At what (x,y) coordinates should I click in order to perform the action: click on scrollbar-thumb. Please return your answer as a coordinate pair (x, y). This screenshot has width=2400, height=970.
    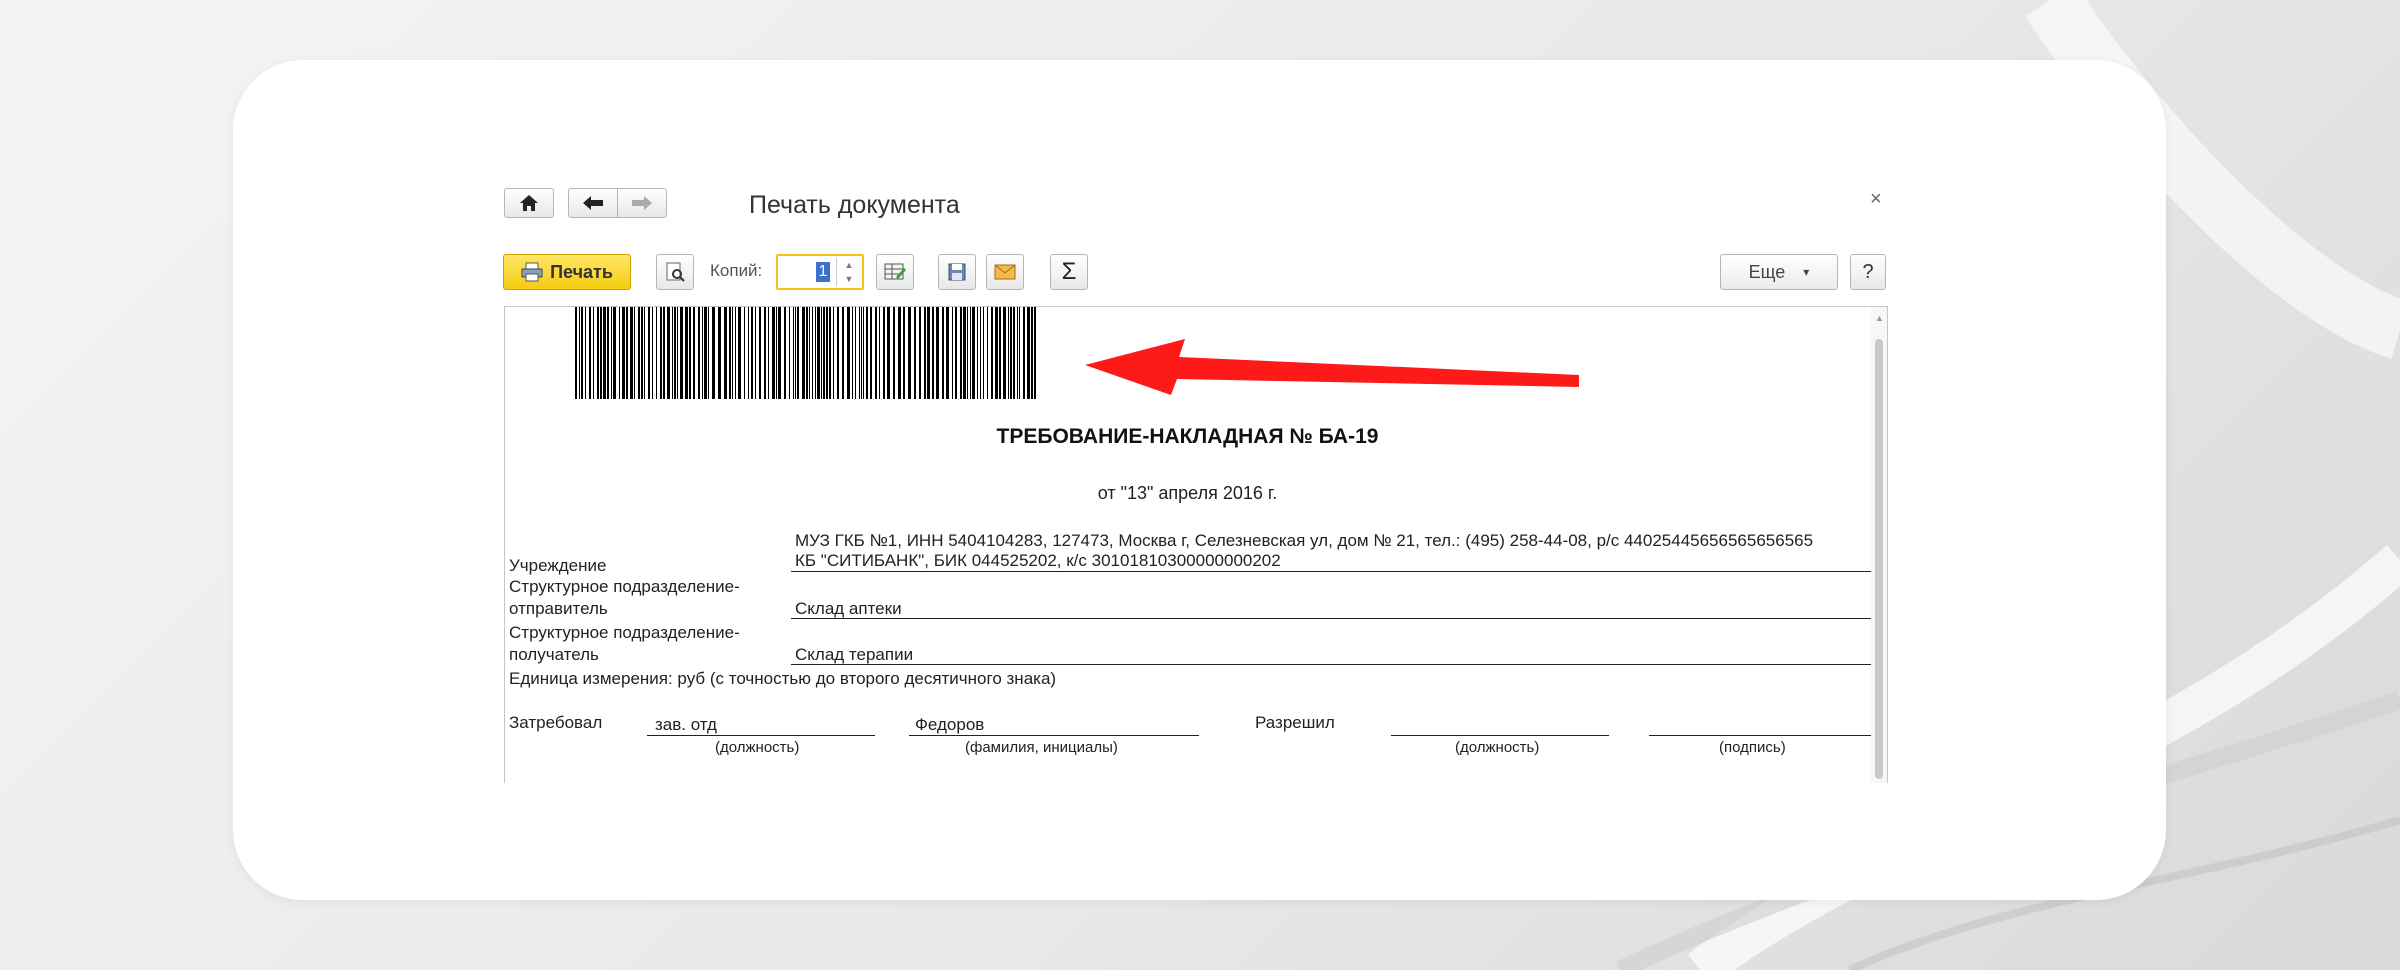
    Looking at the image, I should click on (1879, 559).